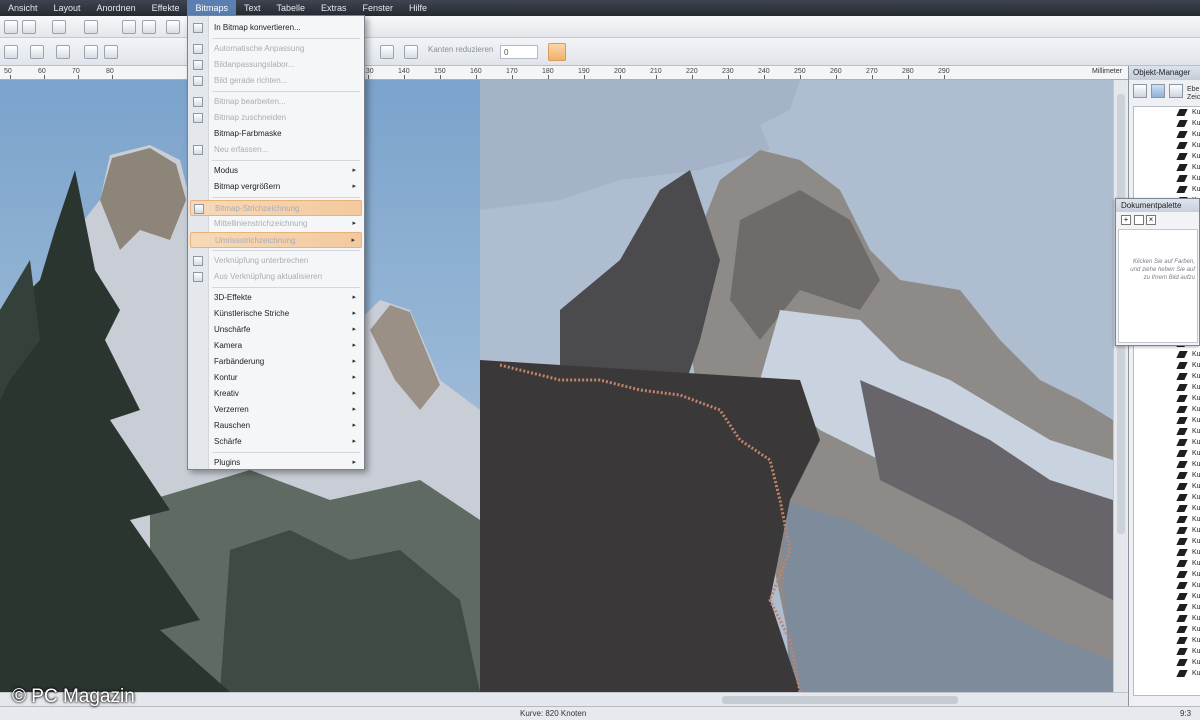 The image size is (1200, 720). I want to click on line-icon, so click(111, 52).